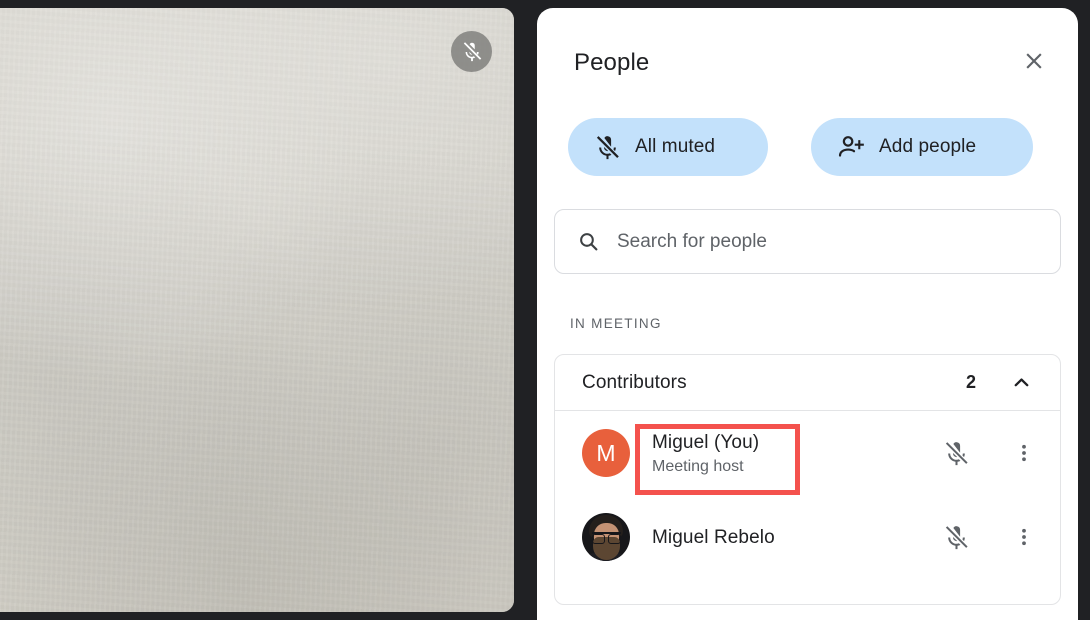  I want to click on table-row: M Miguel (You) Meeting host, so click(807, 453).